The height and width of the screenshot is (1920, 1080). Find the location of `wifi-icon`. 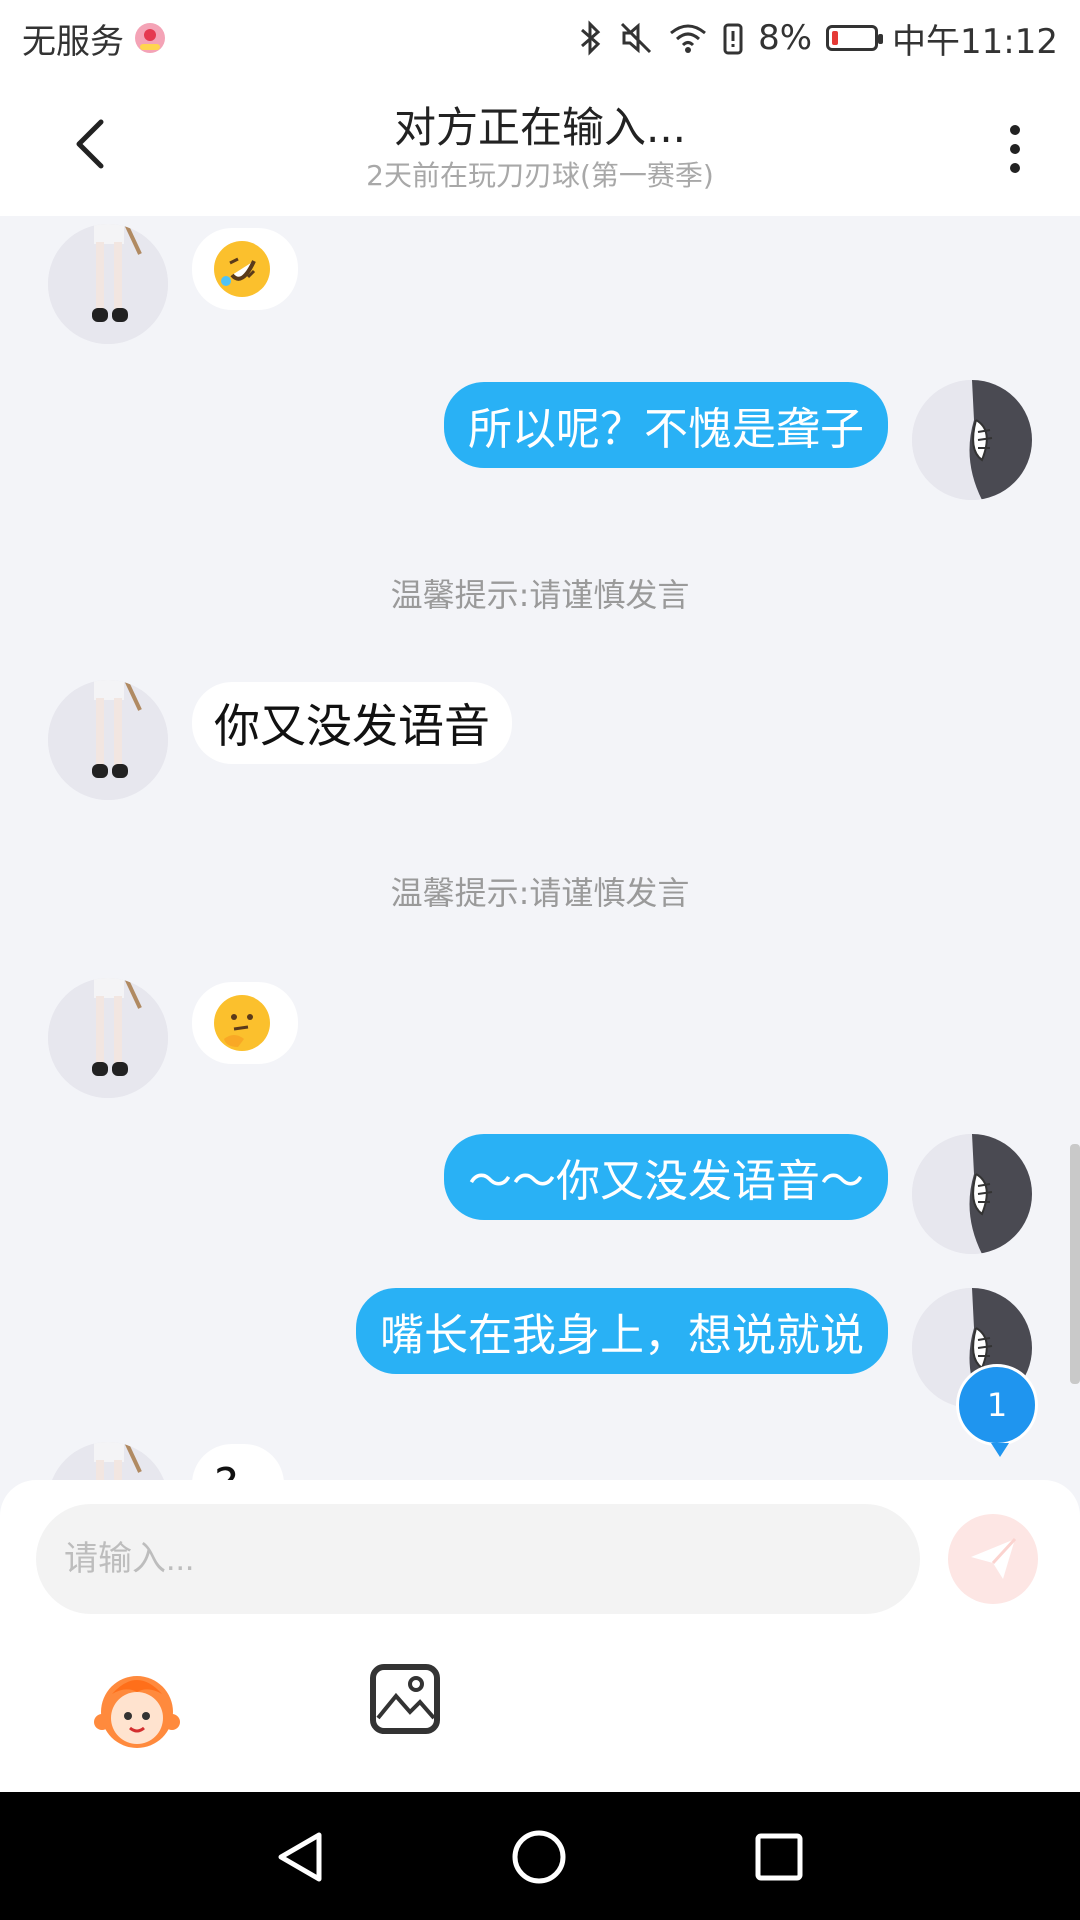

wifi-icon is located at coordinates (688, 38).